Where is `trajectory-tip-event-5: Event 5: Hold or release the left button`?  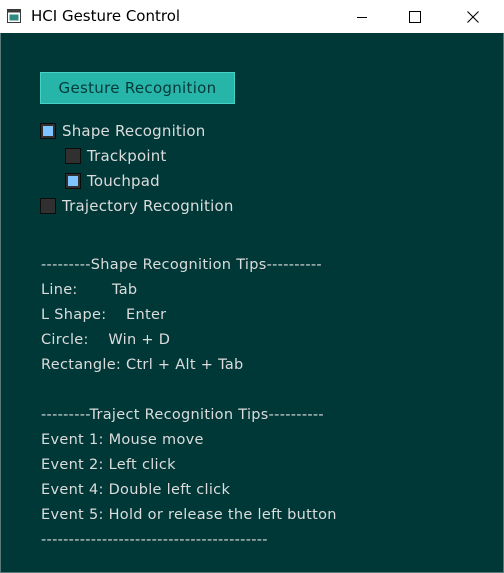 trajectory-tip-event-5: Event 5: Hold or release the left button is located at coordinates (189, 515).